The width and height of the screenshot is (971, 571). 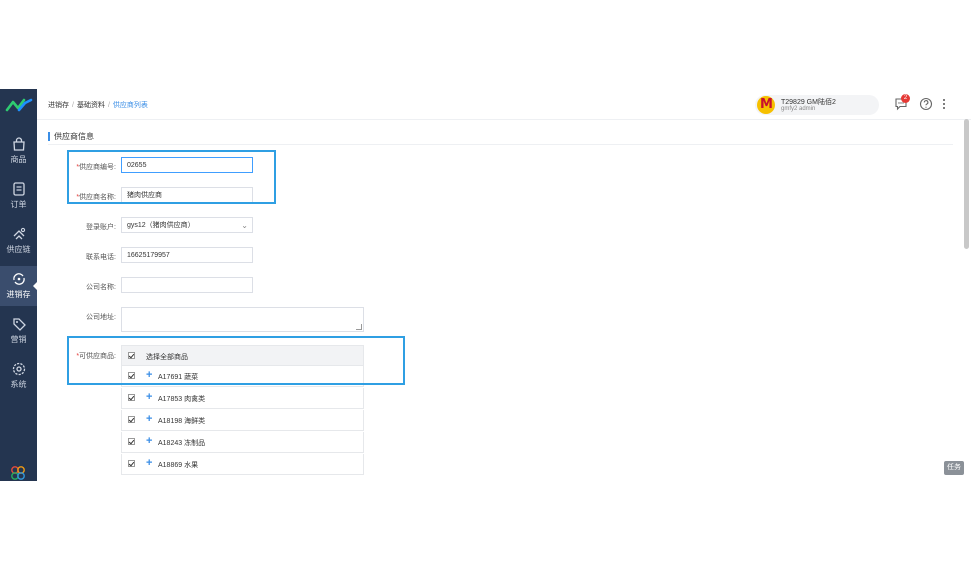 I want to click on goods-label: A17853 肉禽类, so click(x=182, y=399).